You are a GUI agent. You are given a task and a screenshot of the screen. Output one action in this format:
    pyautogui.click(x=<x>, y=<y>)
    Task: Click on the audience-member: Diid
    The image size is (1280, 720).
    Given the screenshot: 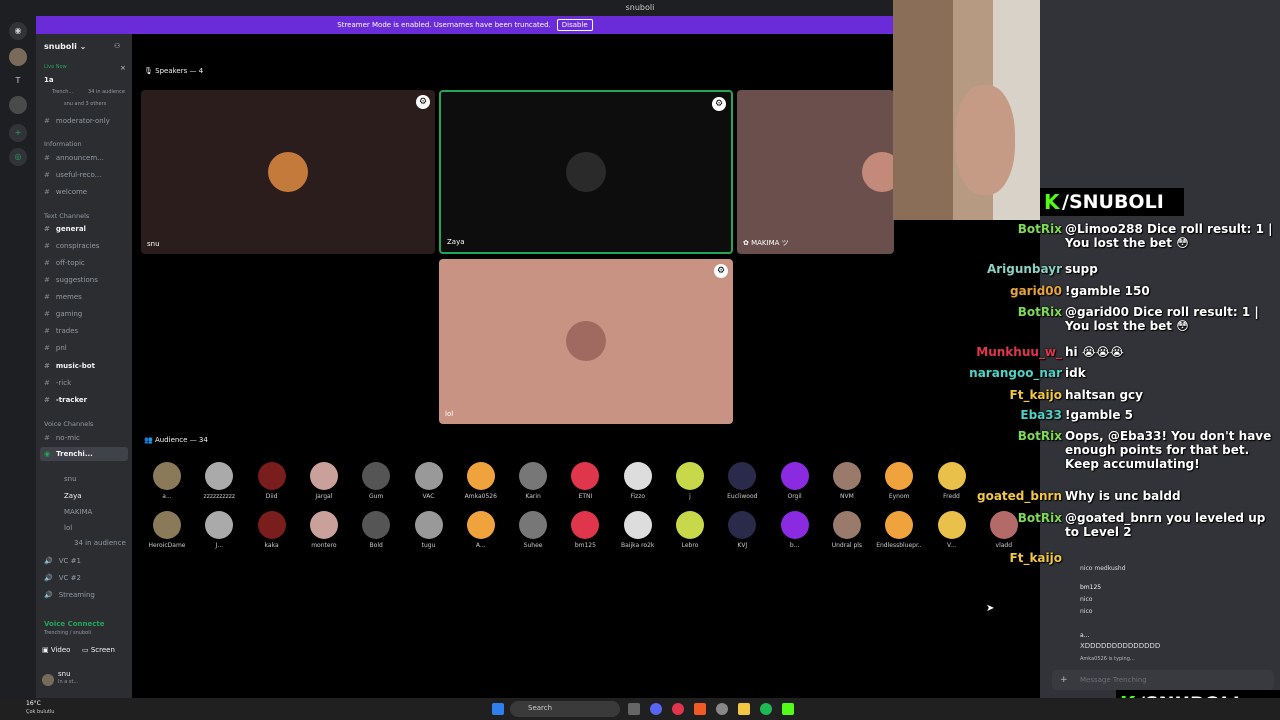 What is the action you would take?
    pyautogui.click(x=272, y=481)
    